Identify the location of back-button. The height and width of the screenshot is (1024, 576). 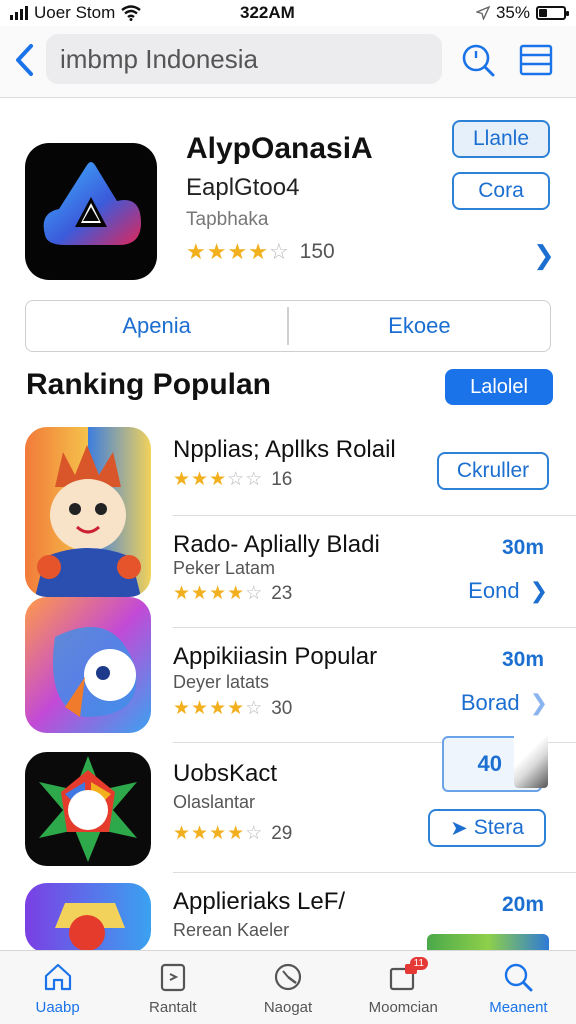
(25, 60).